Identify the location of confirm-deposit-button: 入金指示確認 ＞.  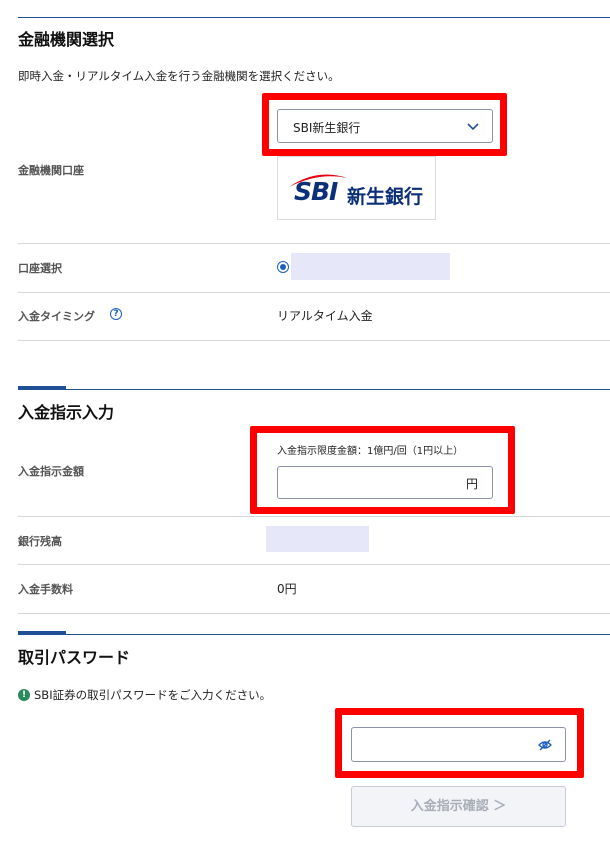
(458, 806).